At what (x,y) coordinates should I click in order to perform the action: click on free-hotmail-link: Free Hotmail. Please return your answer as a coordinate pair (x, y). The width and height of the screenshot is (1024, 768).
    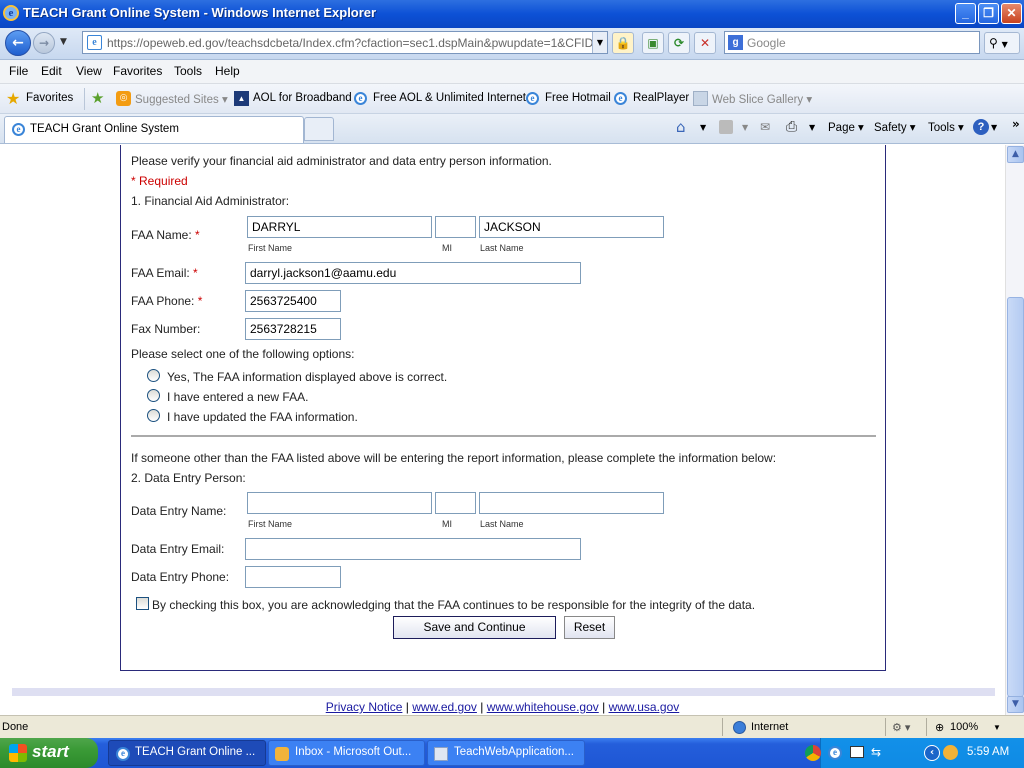
    Looking at the image, I should click on (578, 98).